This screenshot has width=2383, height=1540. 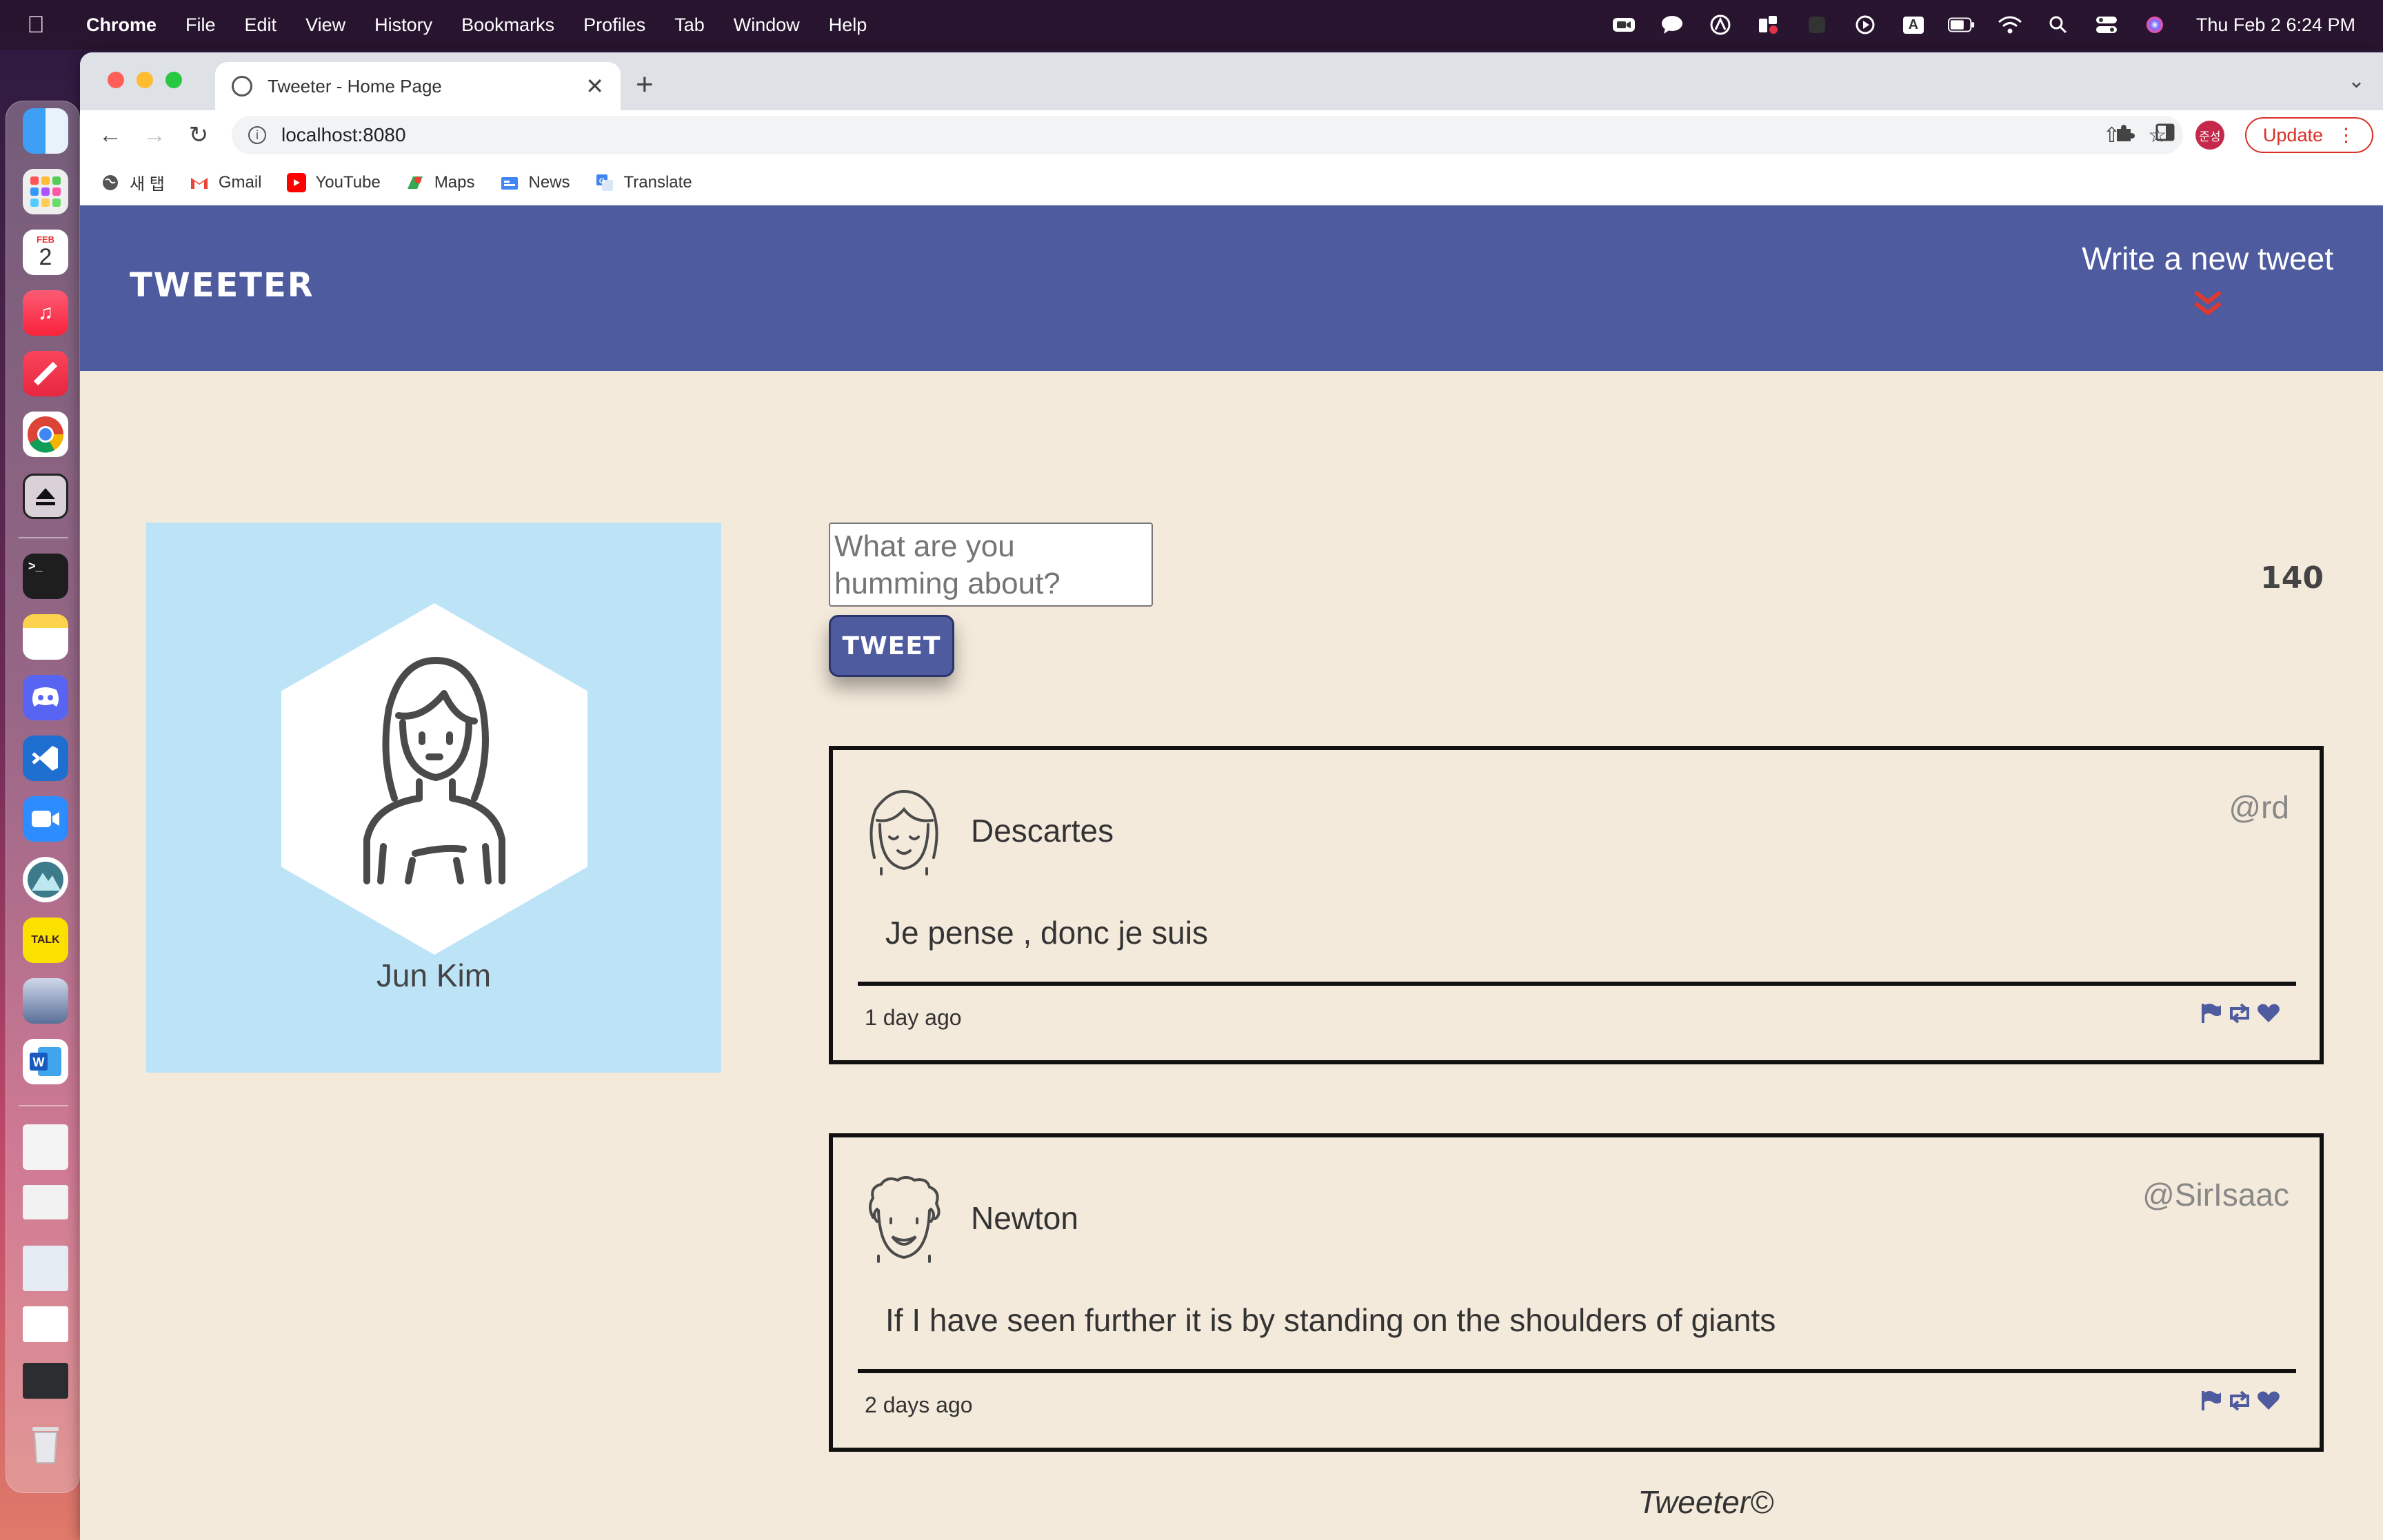 I want to click on tweet-avatar-icon, so click(x=905, y=1220).